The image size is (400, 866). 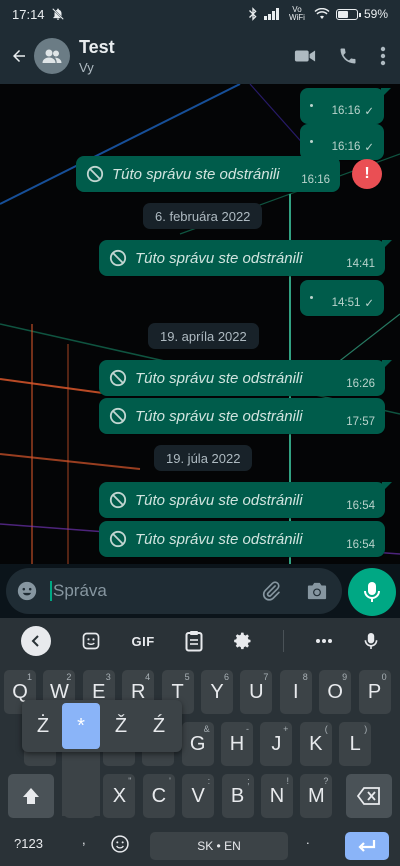 I want to click on date-divider: 19. apríla 2022, so click(x=203, y=336).